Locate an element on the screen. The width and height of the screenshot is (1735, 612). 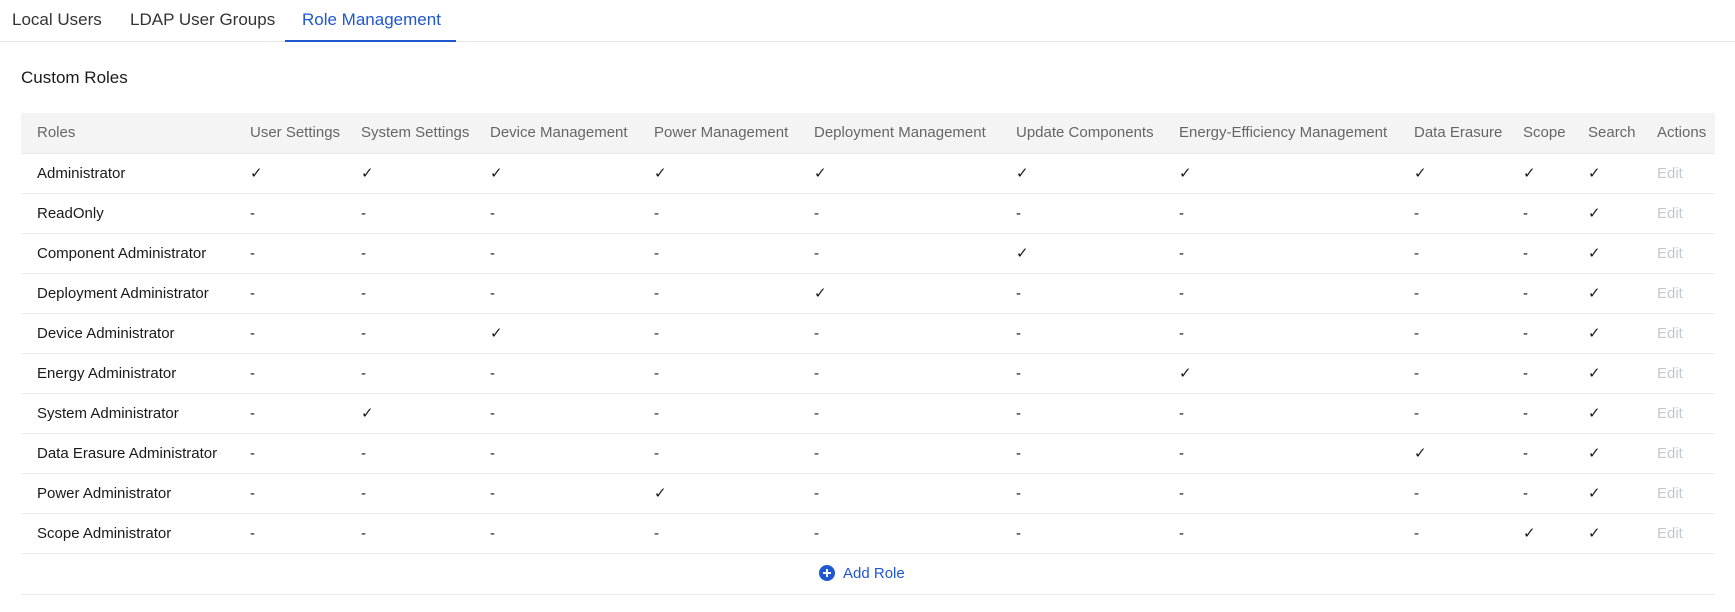
role-name-cell: Power Administrator is located at coordinates (104, 493).